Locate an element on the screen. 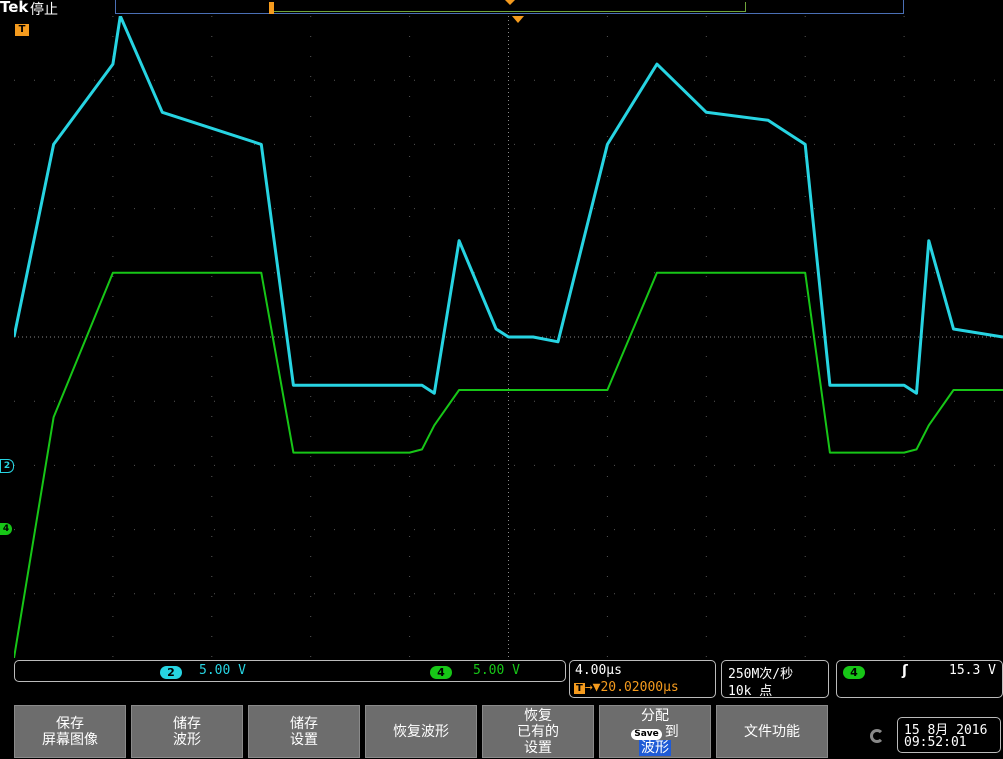 Image resolution: width=1003 pixels, height=759 pixels. ch2-ground-marker: 2 is located at coordinates (7, 466).